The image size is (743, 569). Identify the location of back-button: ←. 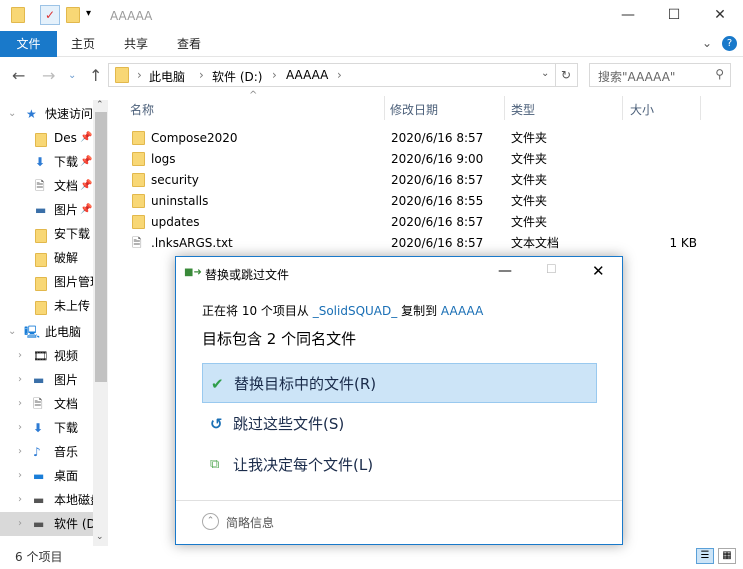
(18, 75).